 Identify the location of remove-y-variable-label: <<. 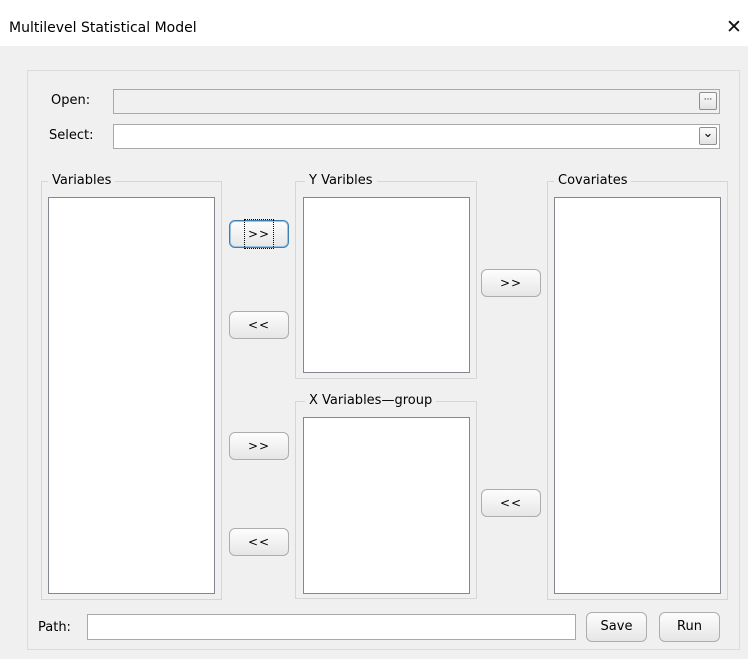
(259, 325).